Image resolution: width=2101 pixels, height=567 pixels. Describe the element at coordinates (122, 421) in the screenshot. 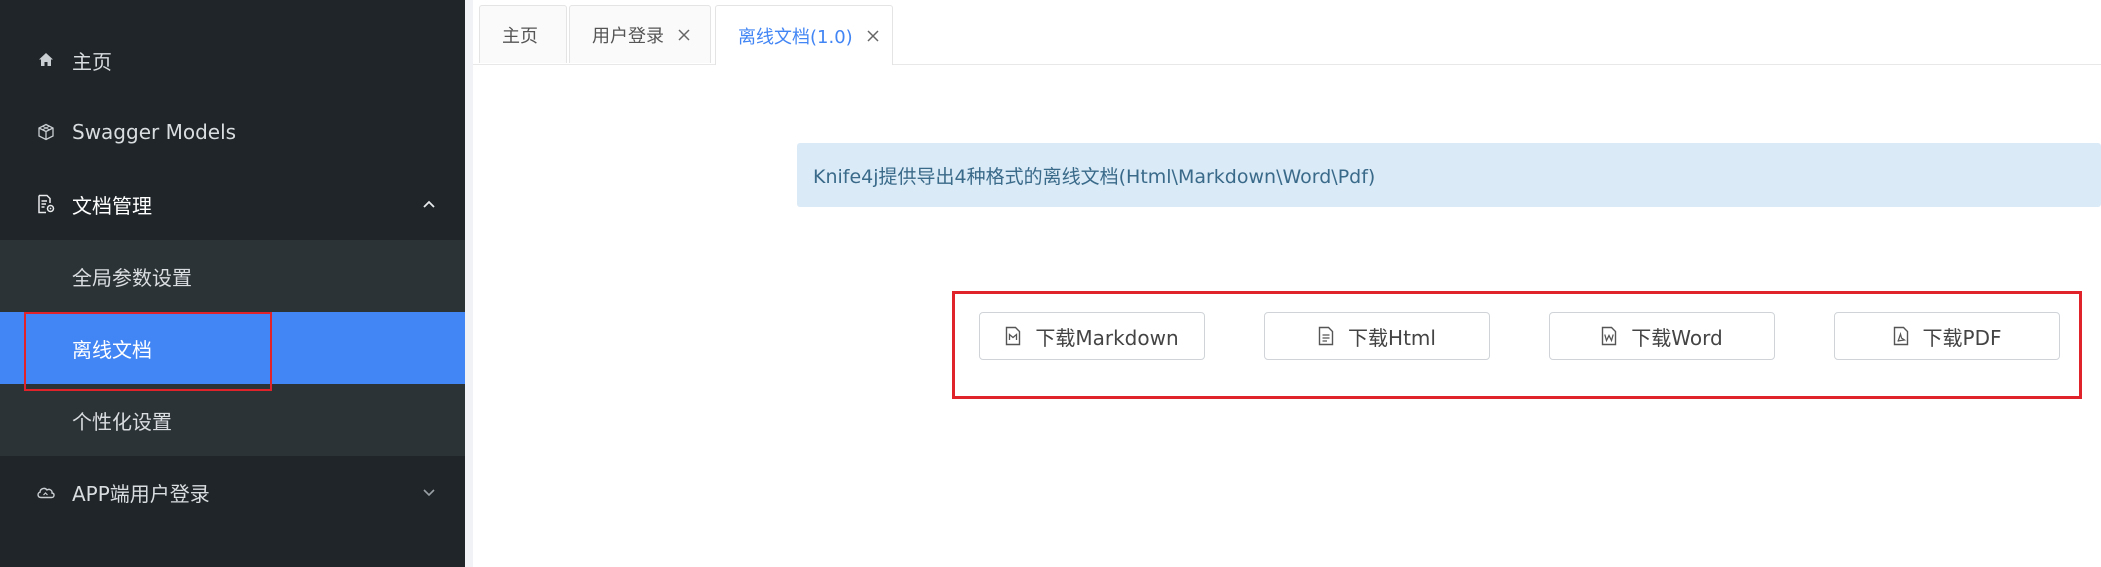

I see `sidebar-subitem-label: 个性化设置` at that location.